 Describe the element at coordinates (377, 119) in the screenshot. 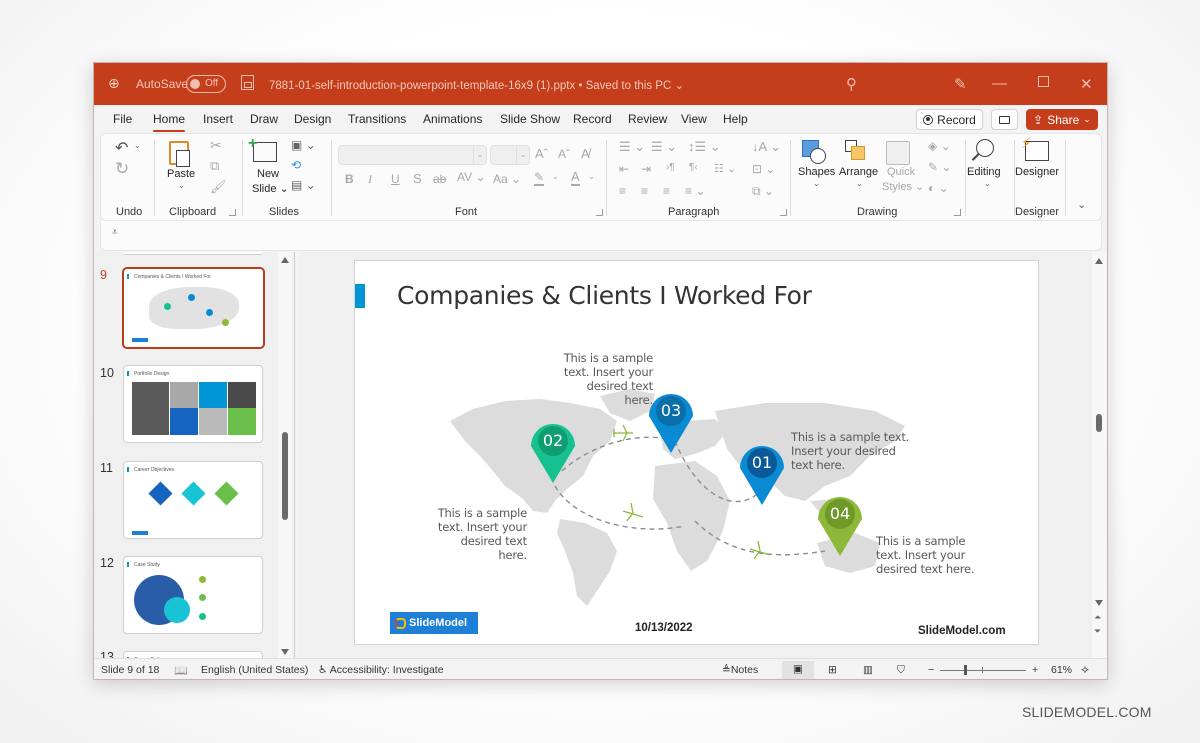

I see `tab-transitions: Transitions` at that location.